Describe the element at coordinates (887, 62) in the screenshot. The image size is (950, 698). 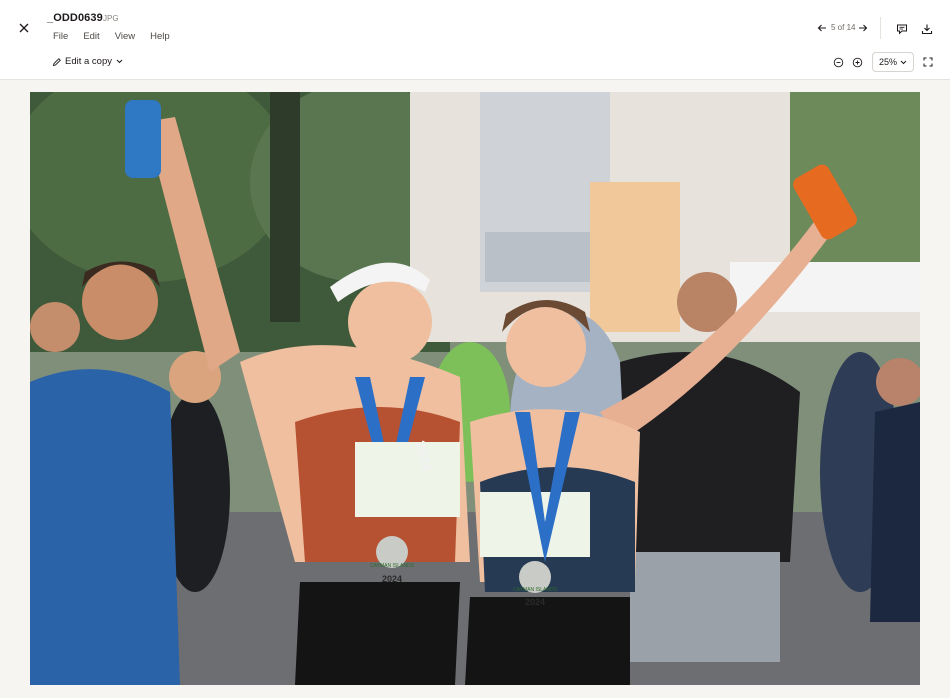
I see `zoom-level-value: 25%` at that location.